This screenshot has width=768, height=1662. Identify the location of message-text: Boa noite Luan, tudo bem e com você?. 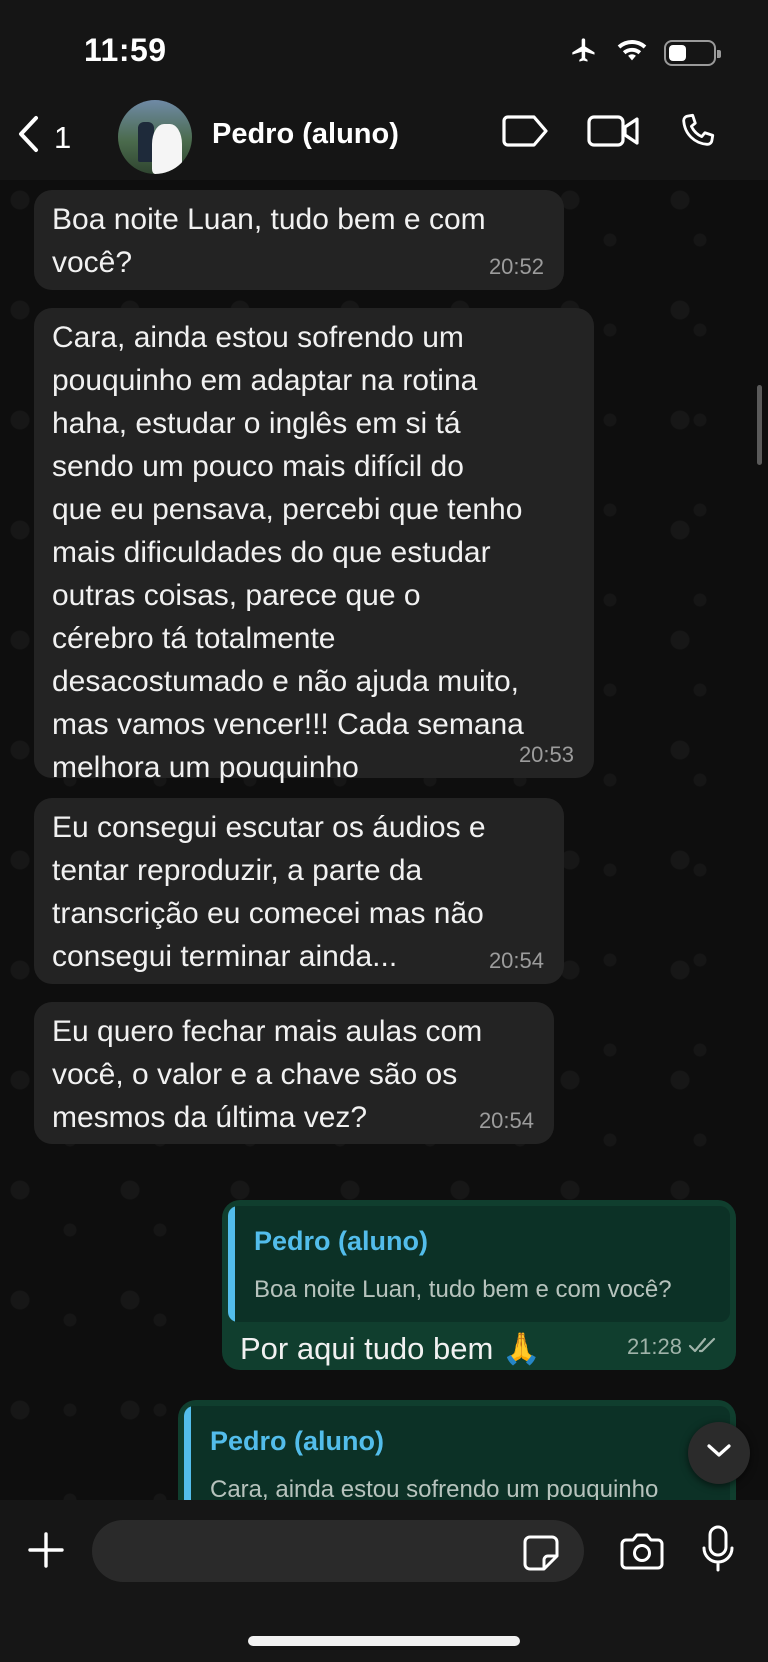
(269, 241).